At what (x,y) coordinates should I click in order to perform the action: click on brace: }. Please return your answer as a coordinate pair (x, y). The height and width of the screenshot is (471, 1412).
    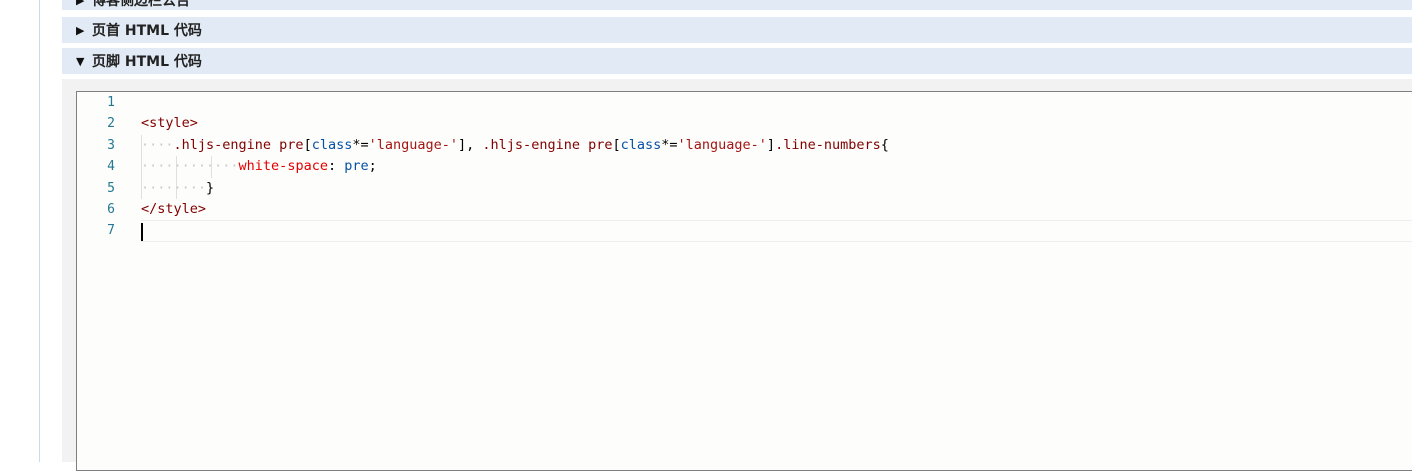
    Looking at the image, I should click on (210, 187).